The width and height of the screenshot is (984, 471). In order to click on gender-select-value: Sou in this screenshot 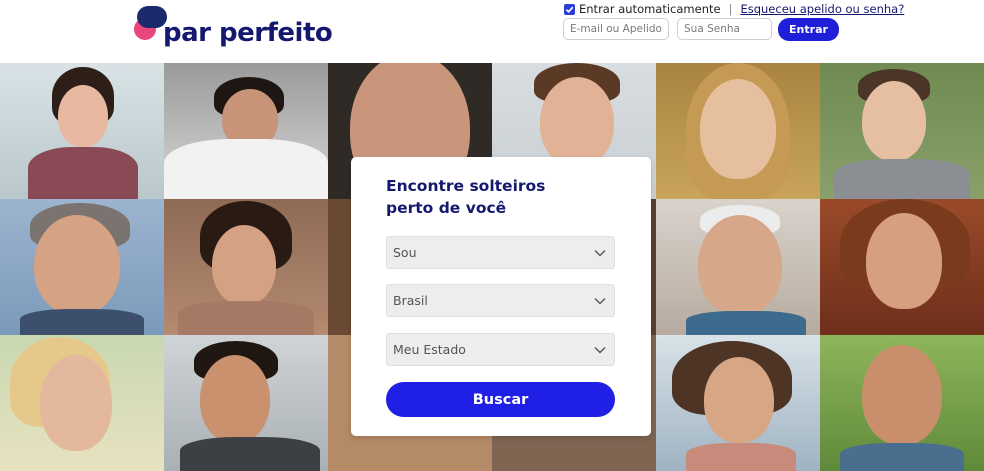, I will do `click(405, 252)`.